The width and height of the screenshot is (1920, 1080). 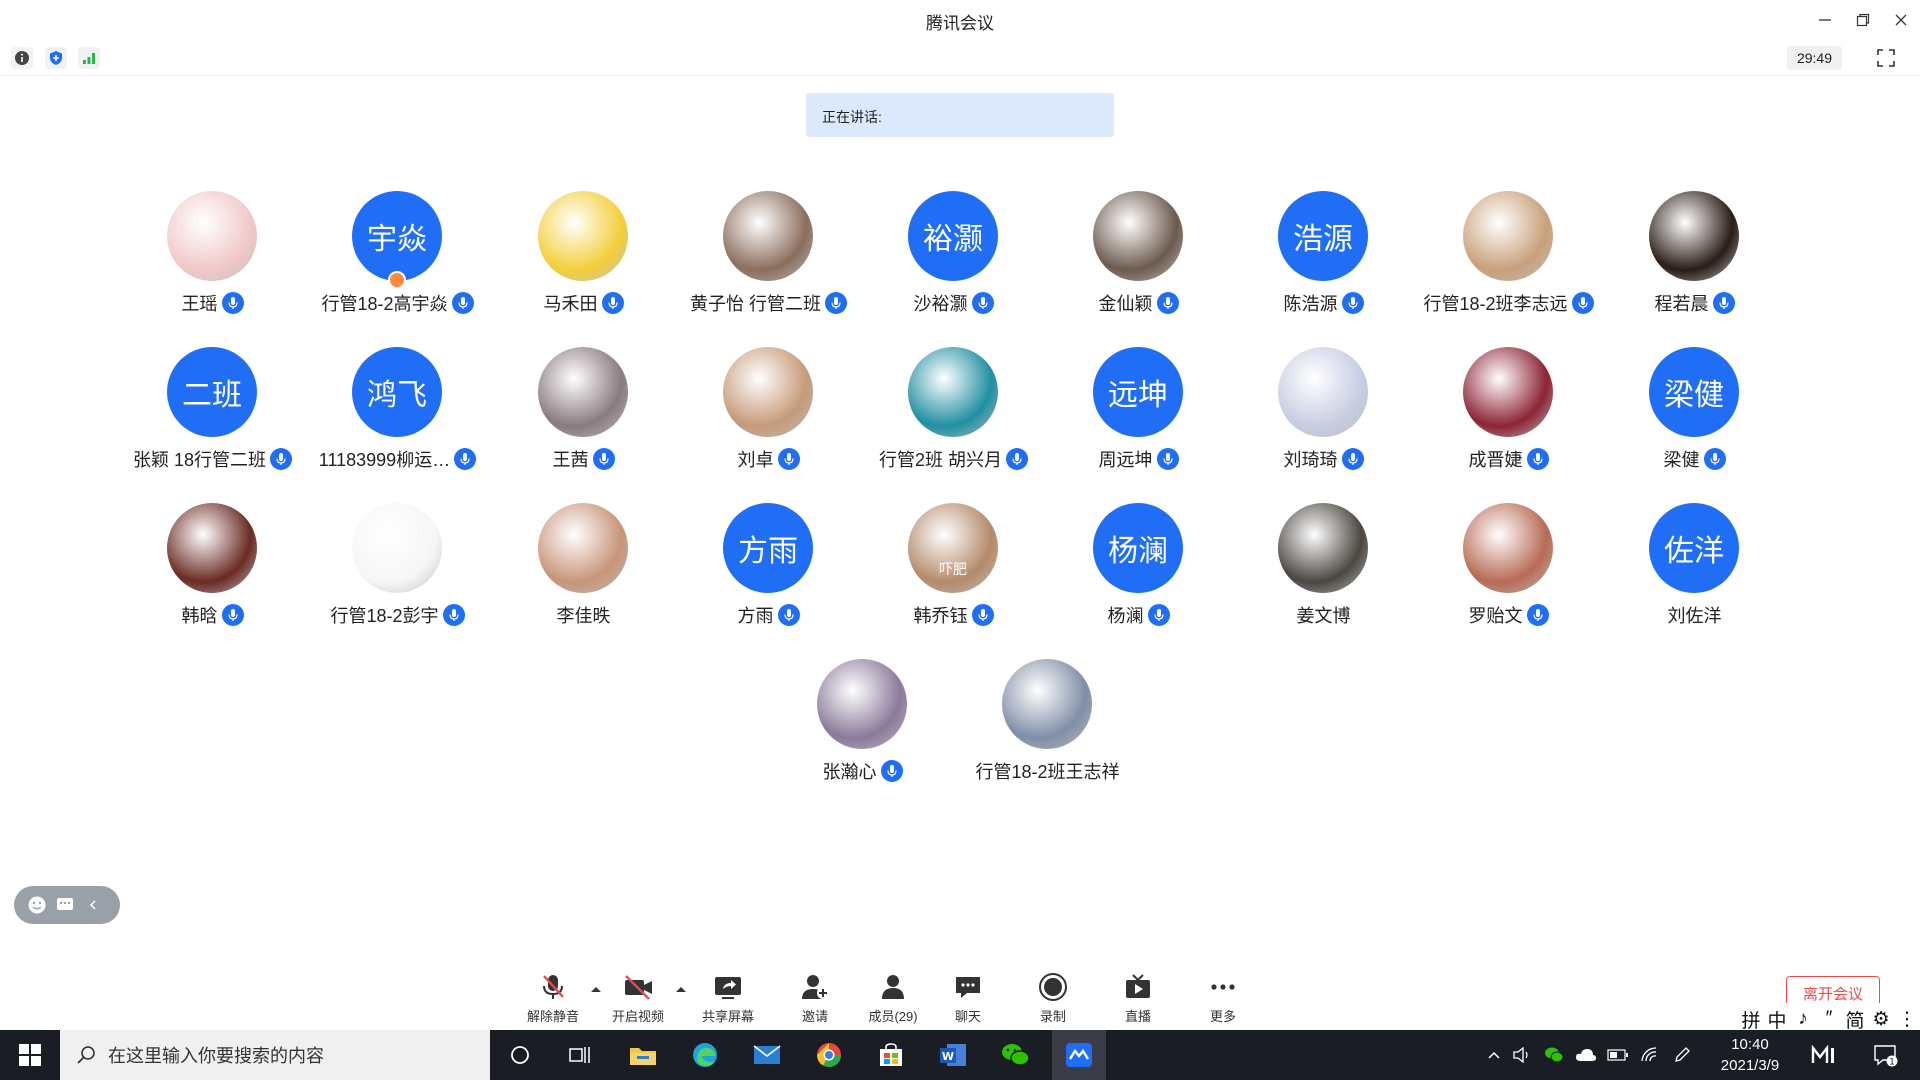 I want to click on participant-tile: 韩晗, so click(x=212, y=570).